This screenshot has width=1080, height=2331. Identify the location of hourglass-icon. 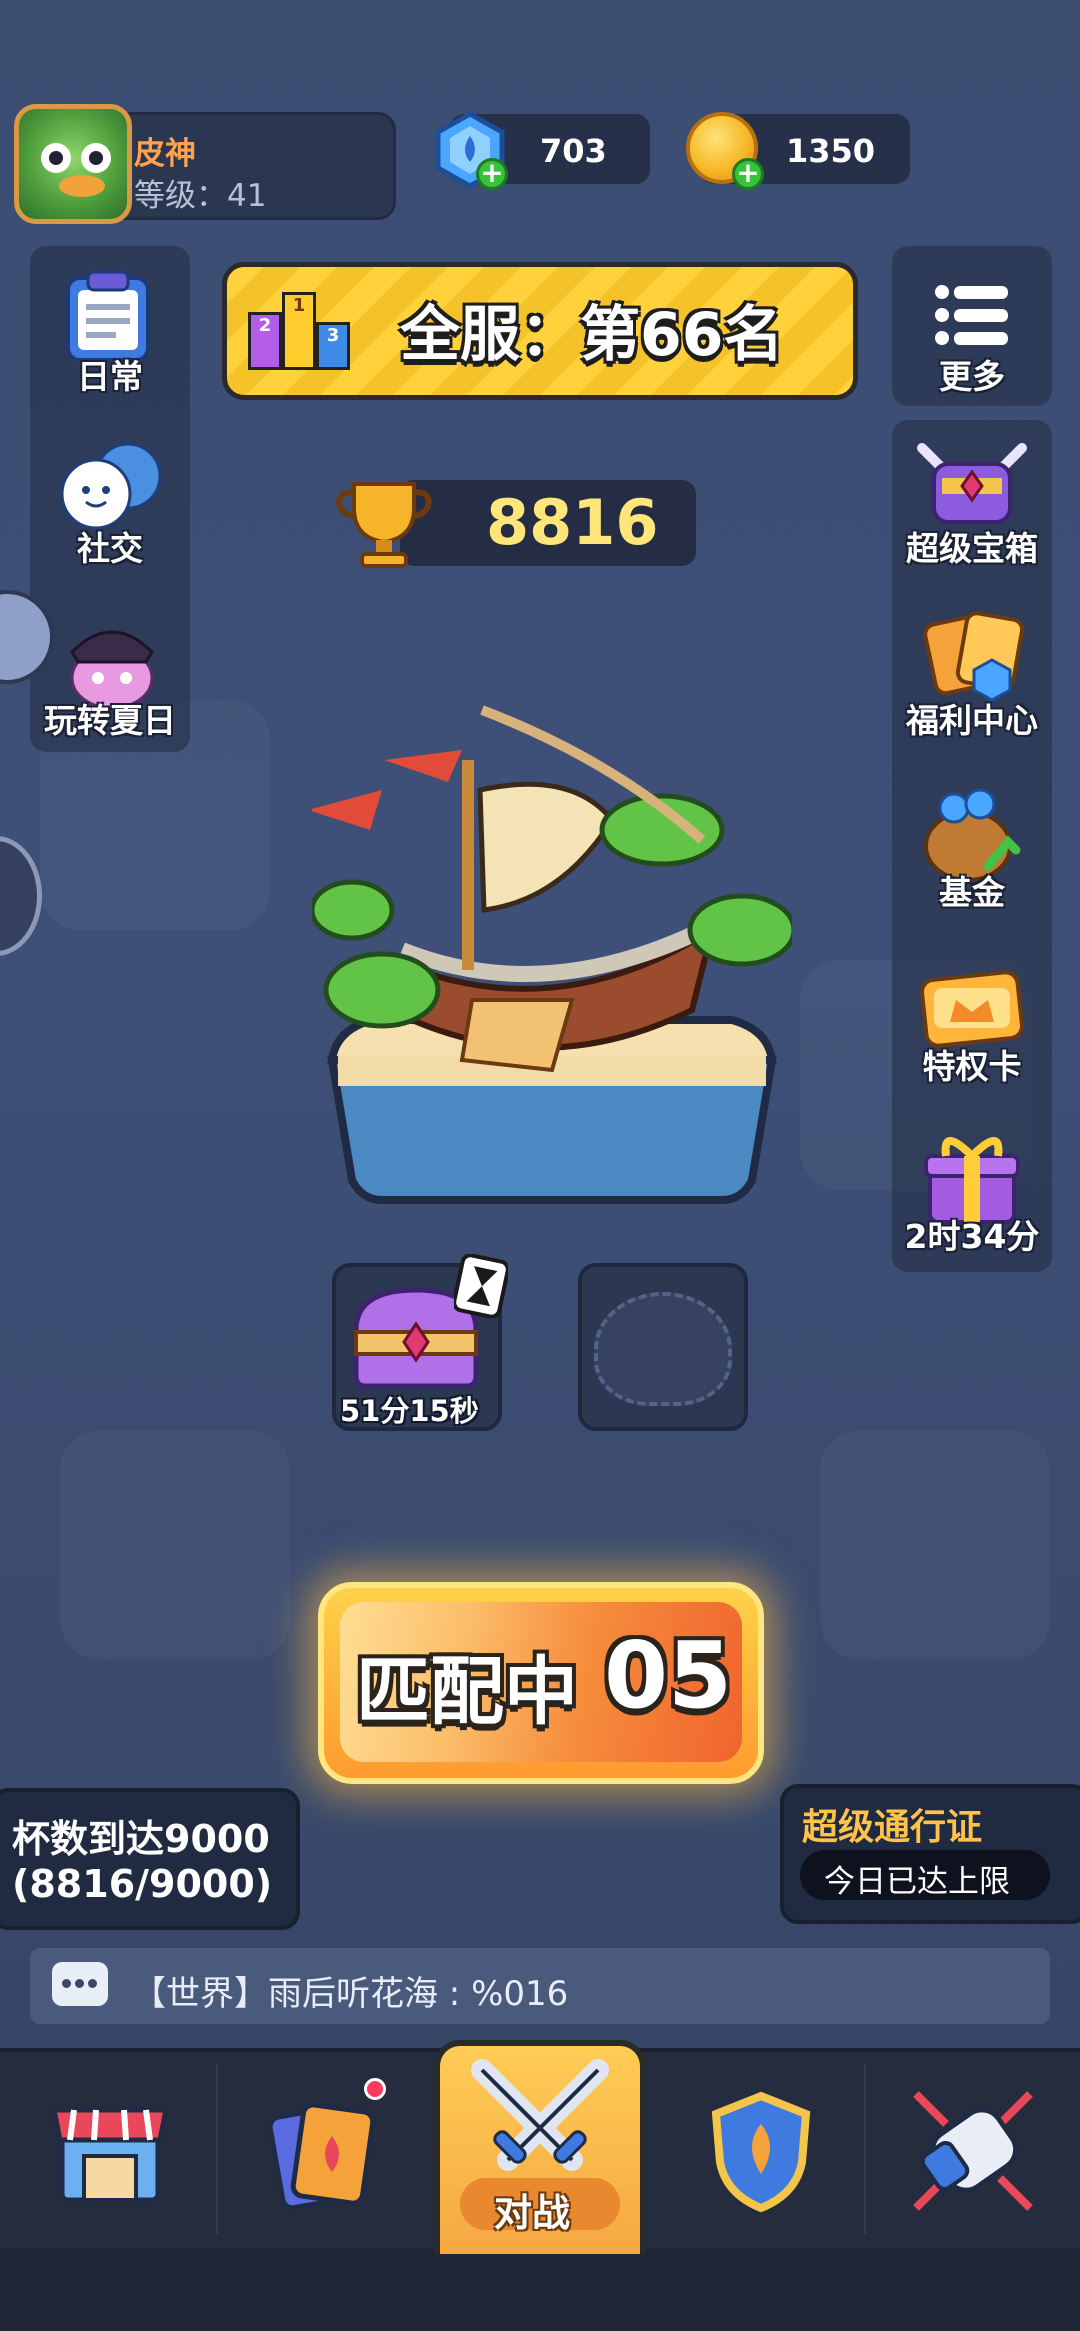
(481, 1286).